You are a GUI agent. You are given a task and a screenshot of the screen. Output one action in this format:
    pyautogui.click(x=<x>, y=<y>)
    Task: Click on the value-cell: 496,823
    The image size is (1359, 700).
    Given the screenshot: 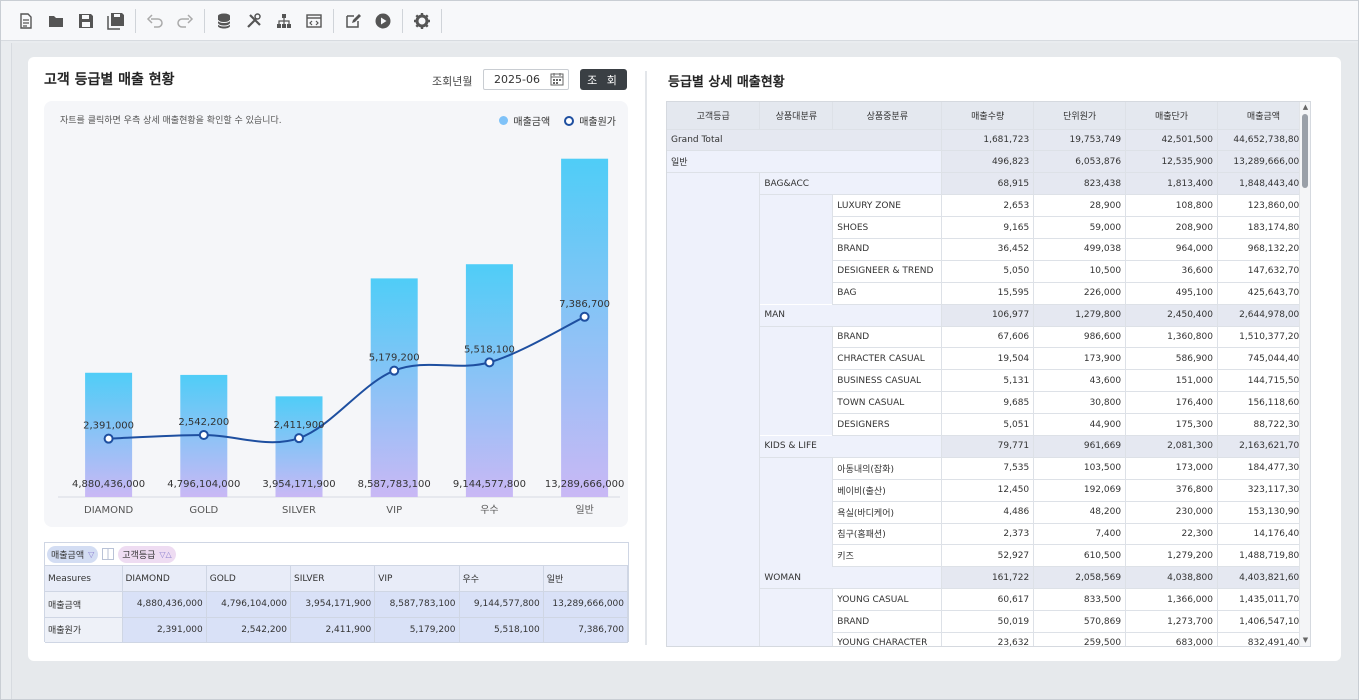 What is the action you would take?
    pyautogui.click(x=988, y=162)
    